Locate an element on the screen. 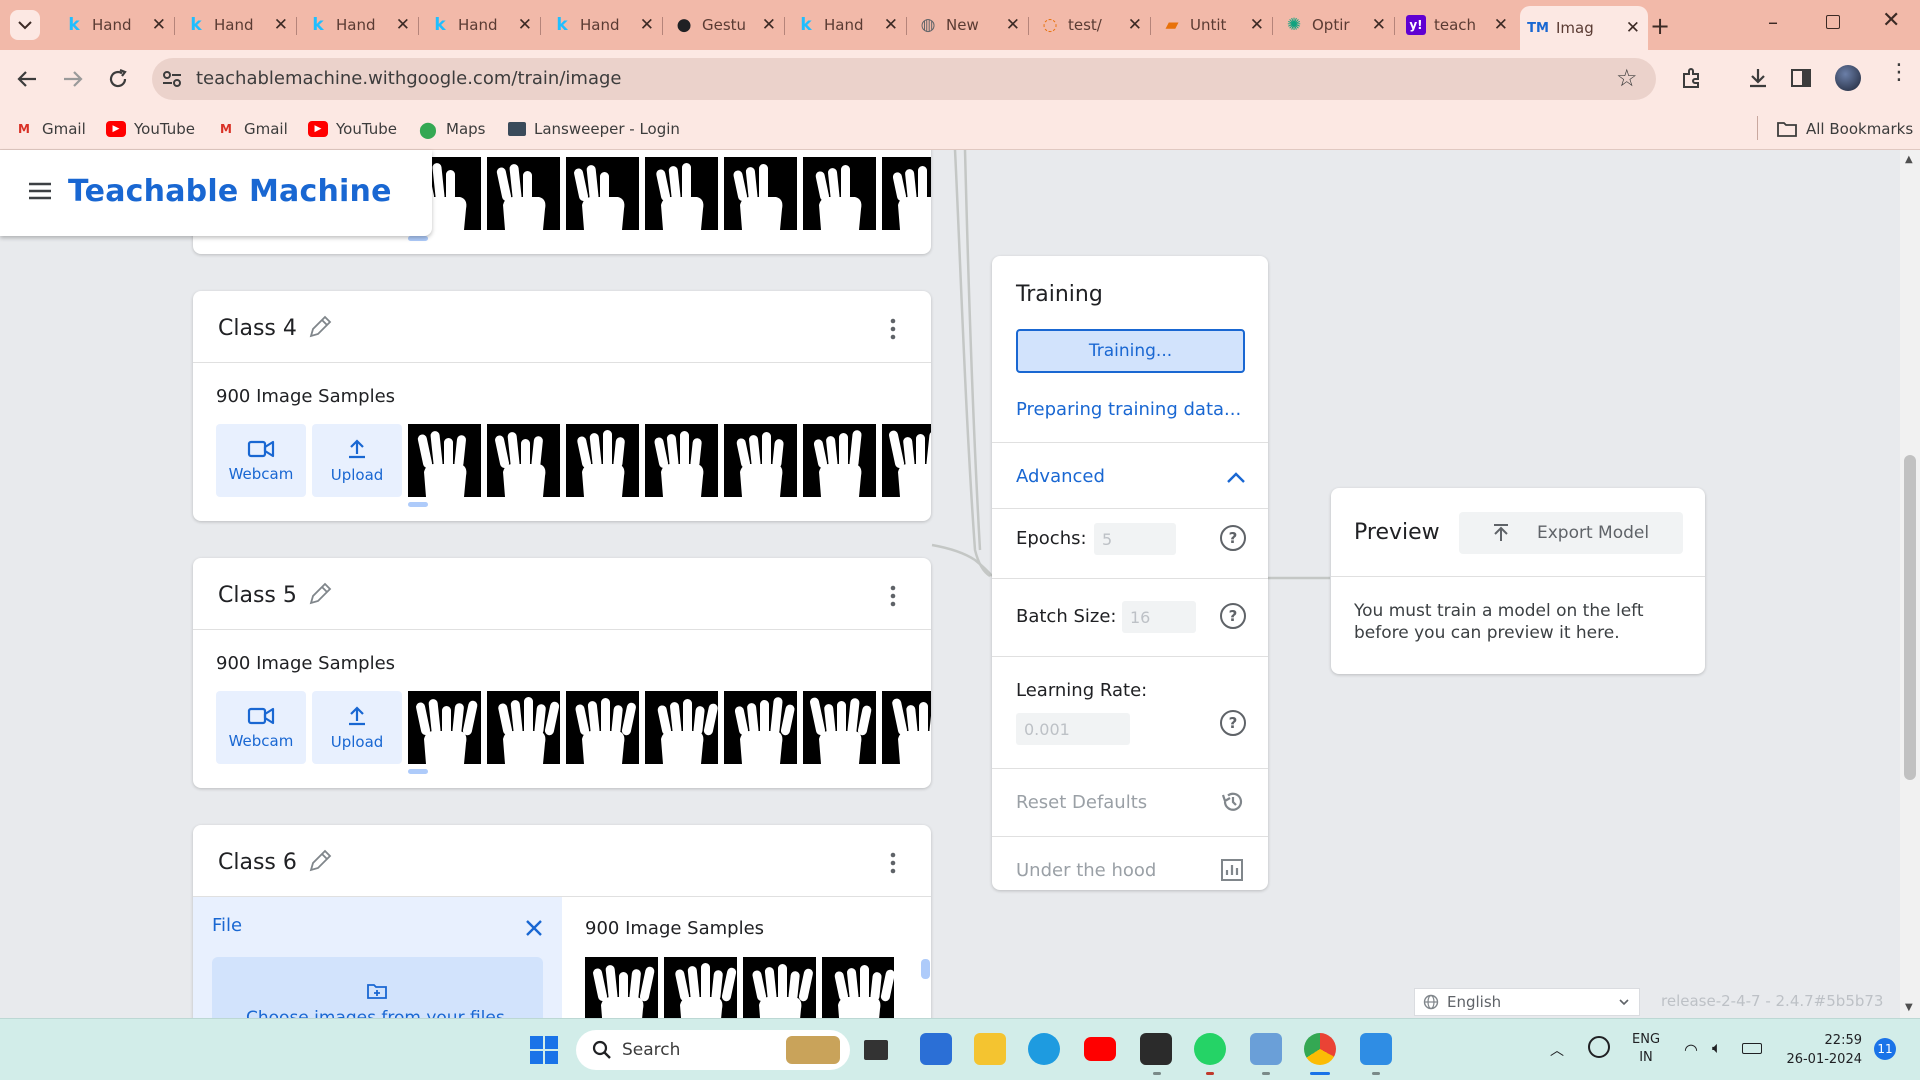  hamburger-menu-icon is located at coordinates (40, 191).